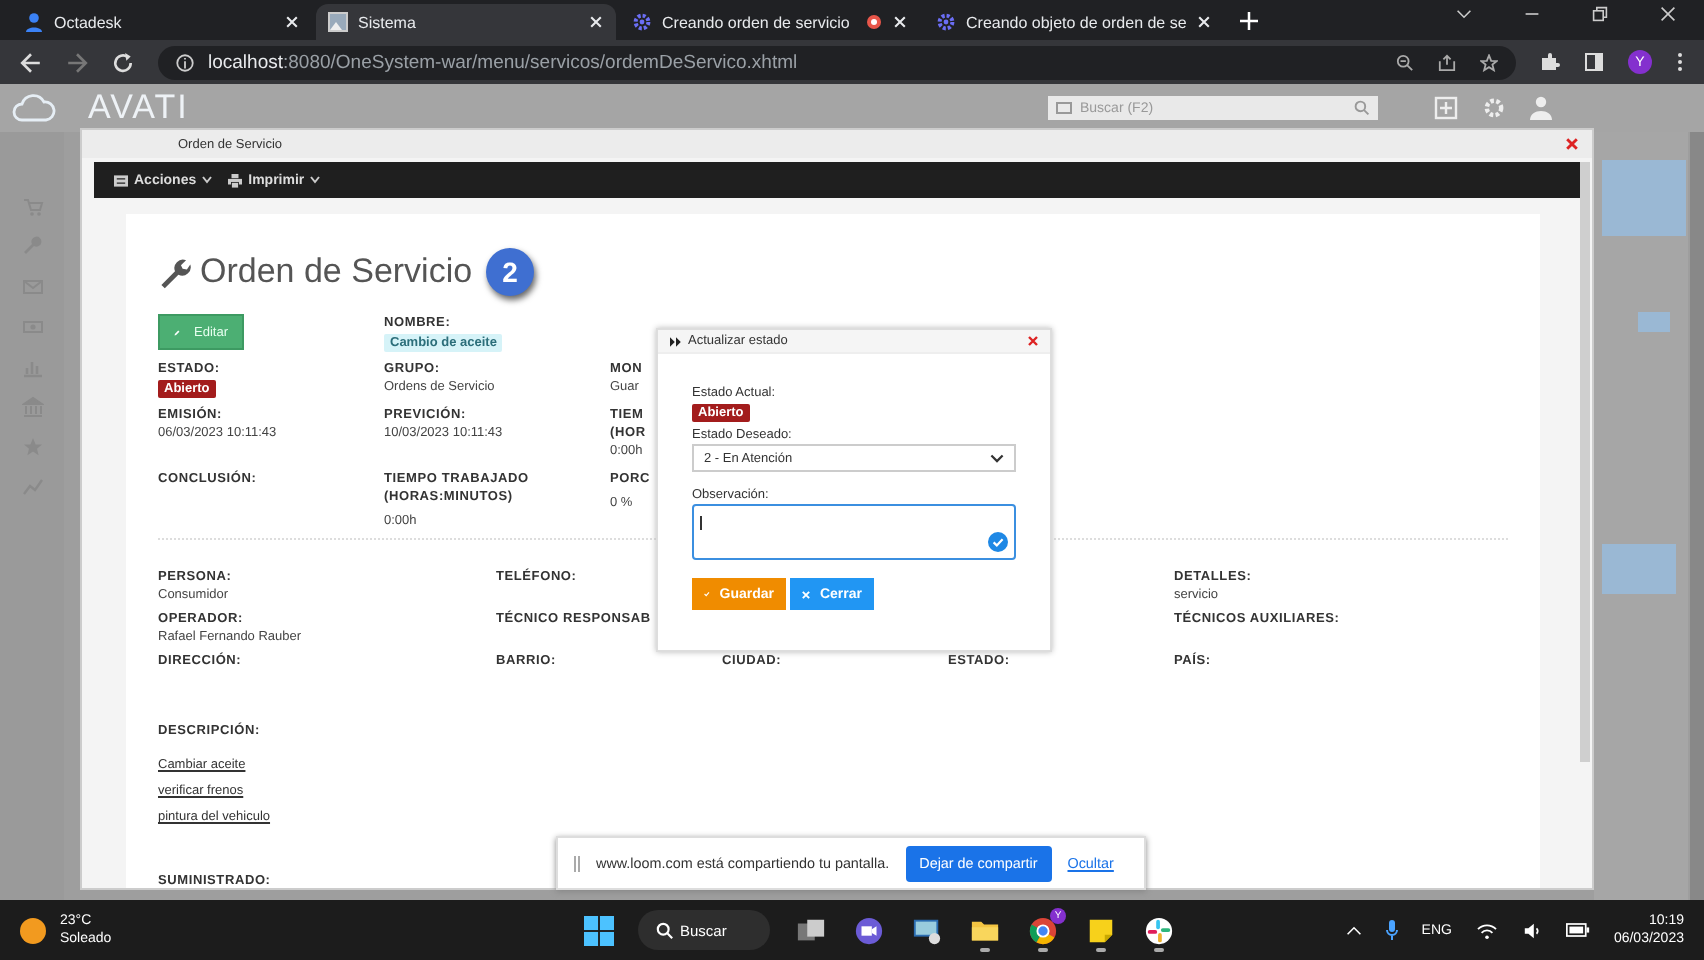 This screenshot has width=1704, height=960. Describe the element at coordinates (336, 272) in the screenshot. I see `page-heading: Orden de Servicio` at that location.